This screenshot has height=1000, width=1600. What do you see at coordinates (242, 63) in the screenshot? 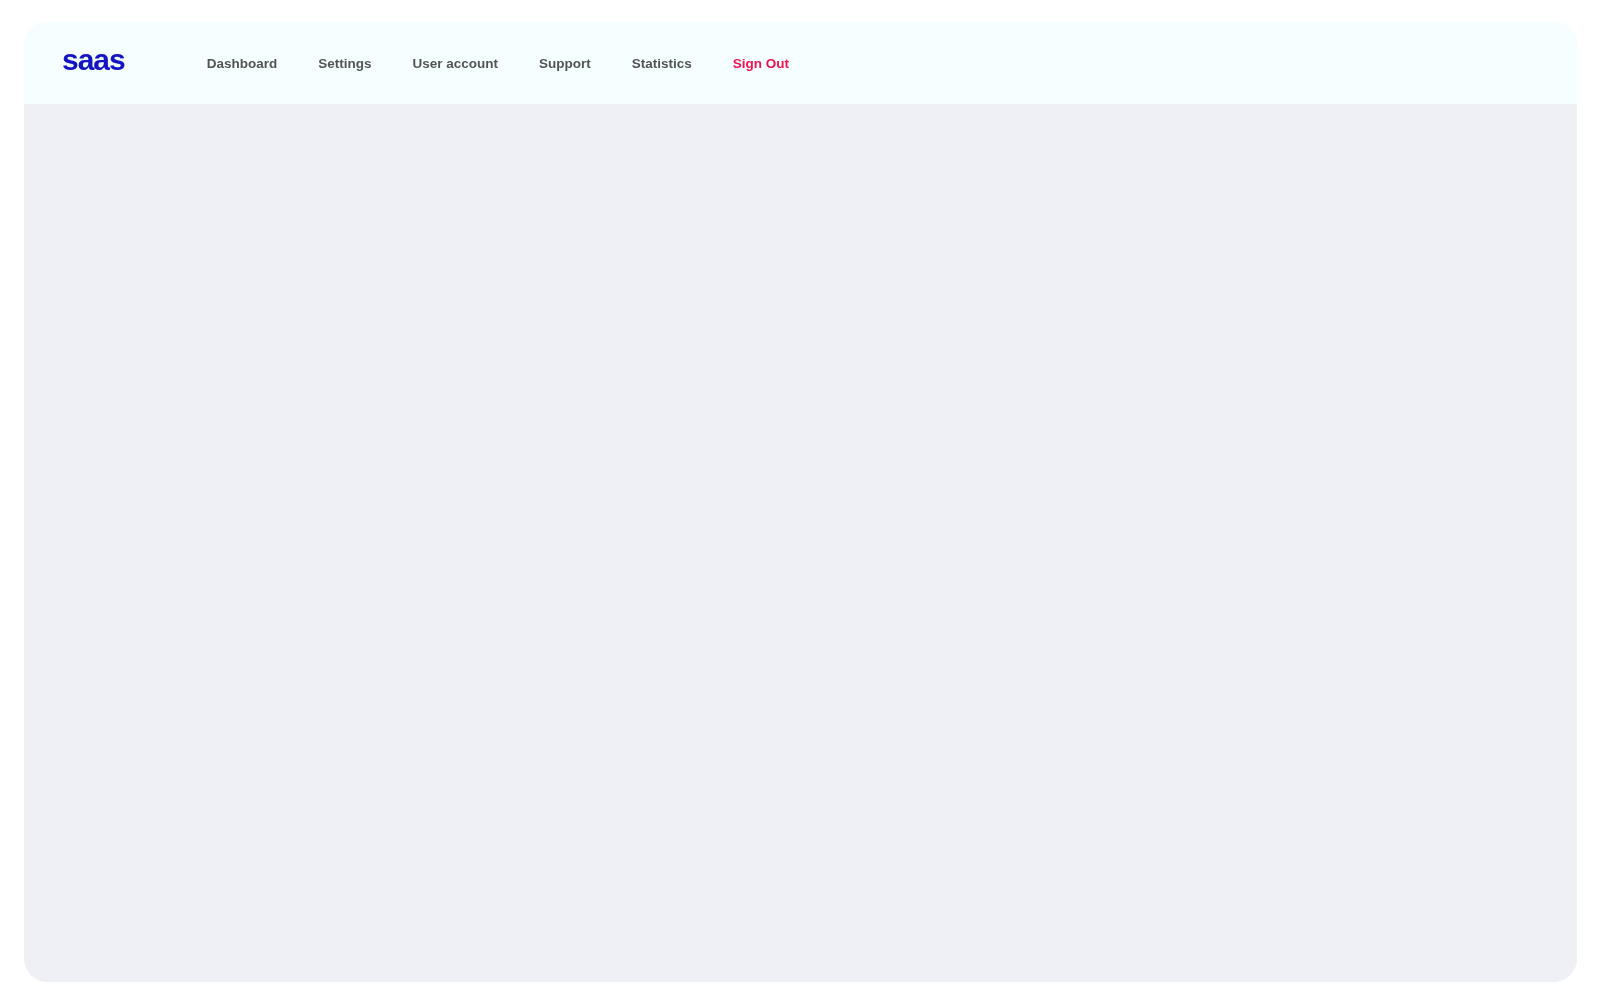
I see `nav-link: Dashboard` at bounding box center [242, 63].